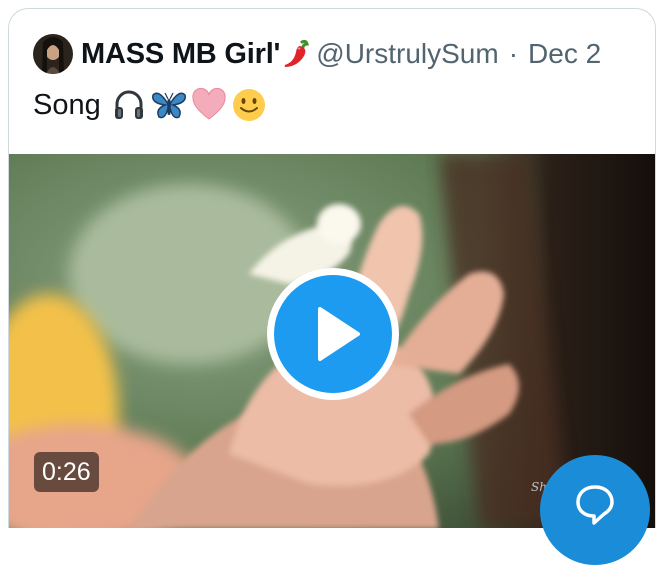  Describe the element at coordinates (297, 54) in the screenshot. I see `chili-pepper-icon` at that location.